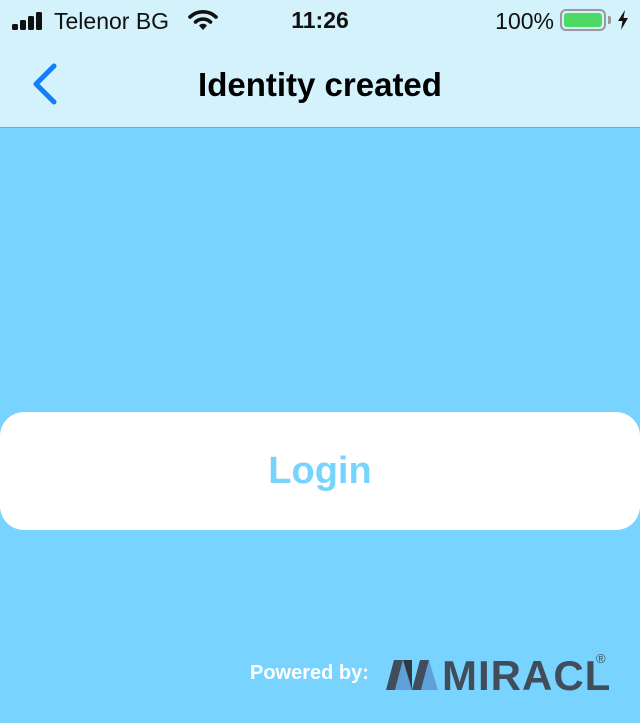 The height and width of the screenshot is (723, 640). I want to click on battery-level-fill, so click(583, 20).